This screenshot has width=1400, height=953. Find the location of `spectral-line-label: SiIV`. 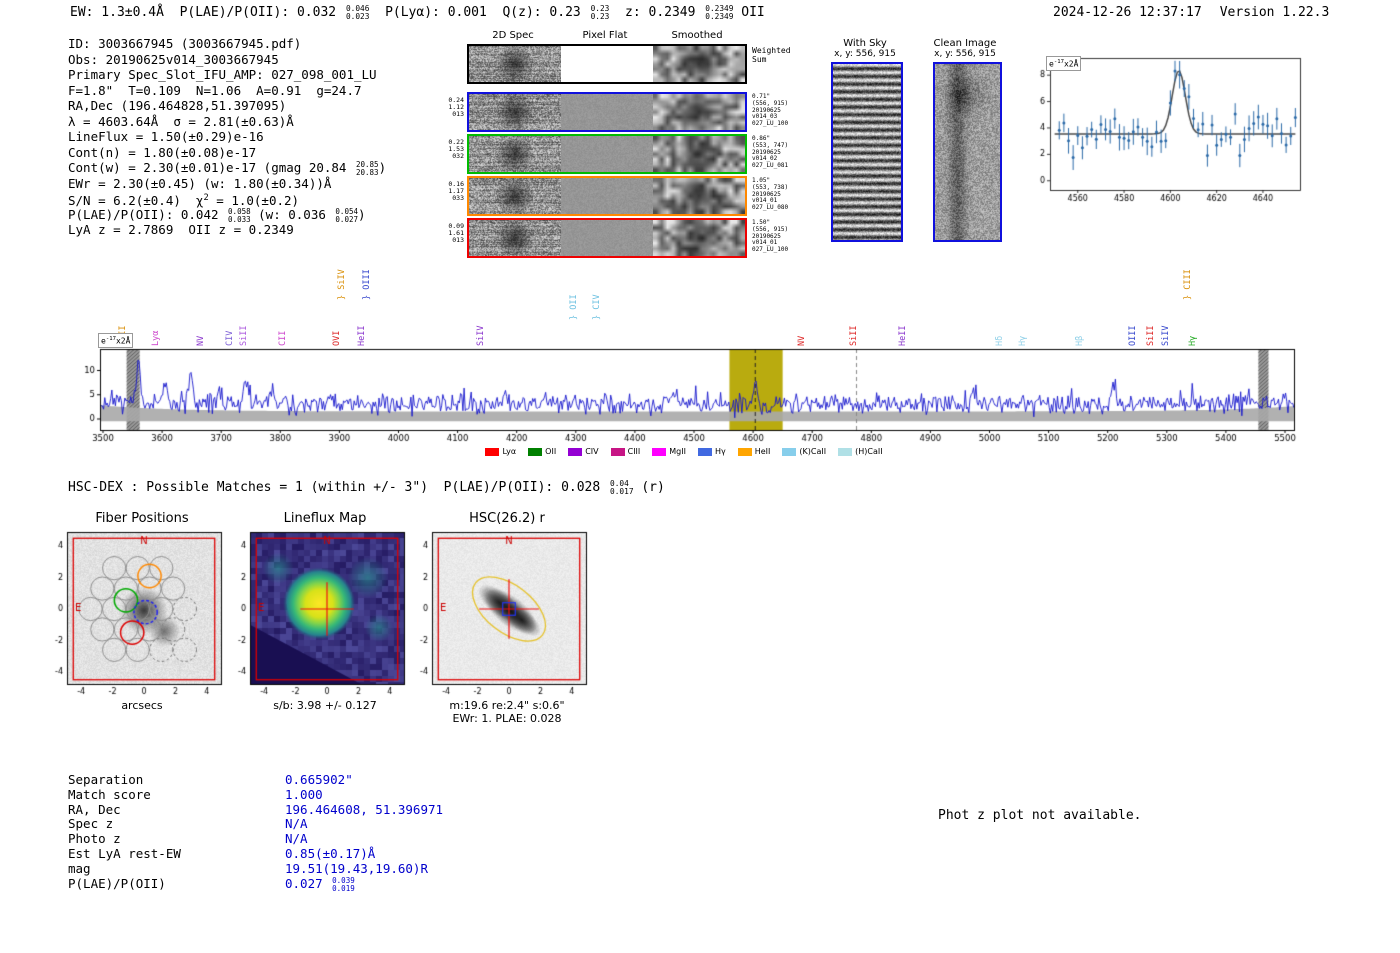

spectral-line-label: SiIV is located at coordinates (481, 335).